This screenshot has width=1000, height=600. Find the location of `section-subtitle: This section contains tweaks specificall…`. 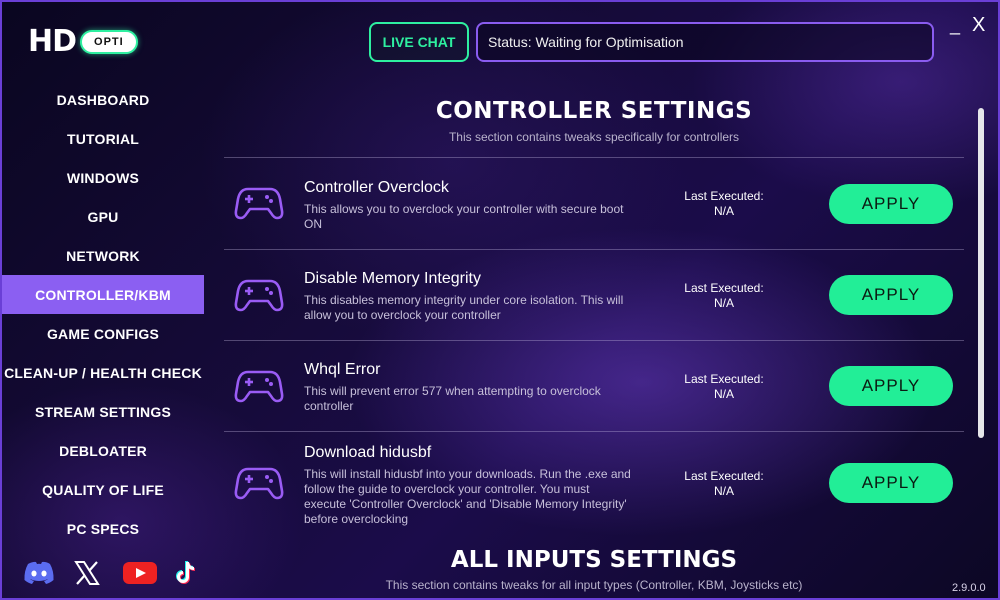

section-subtitle: This section contains tweaks specificall… is located at coordinates (594, 137).